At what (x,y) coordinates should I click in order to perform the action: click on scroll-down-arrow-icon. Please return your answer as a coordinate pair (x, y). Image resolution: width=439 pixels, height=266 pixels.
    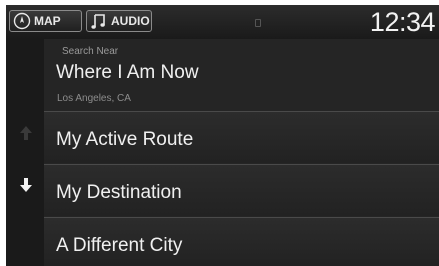
    Looking at the image, I should click on (26, 185).